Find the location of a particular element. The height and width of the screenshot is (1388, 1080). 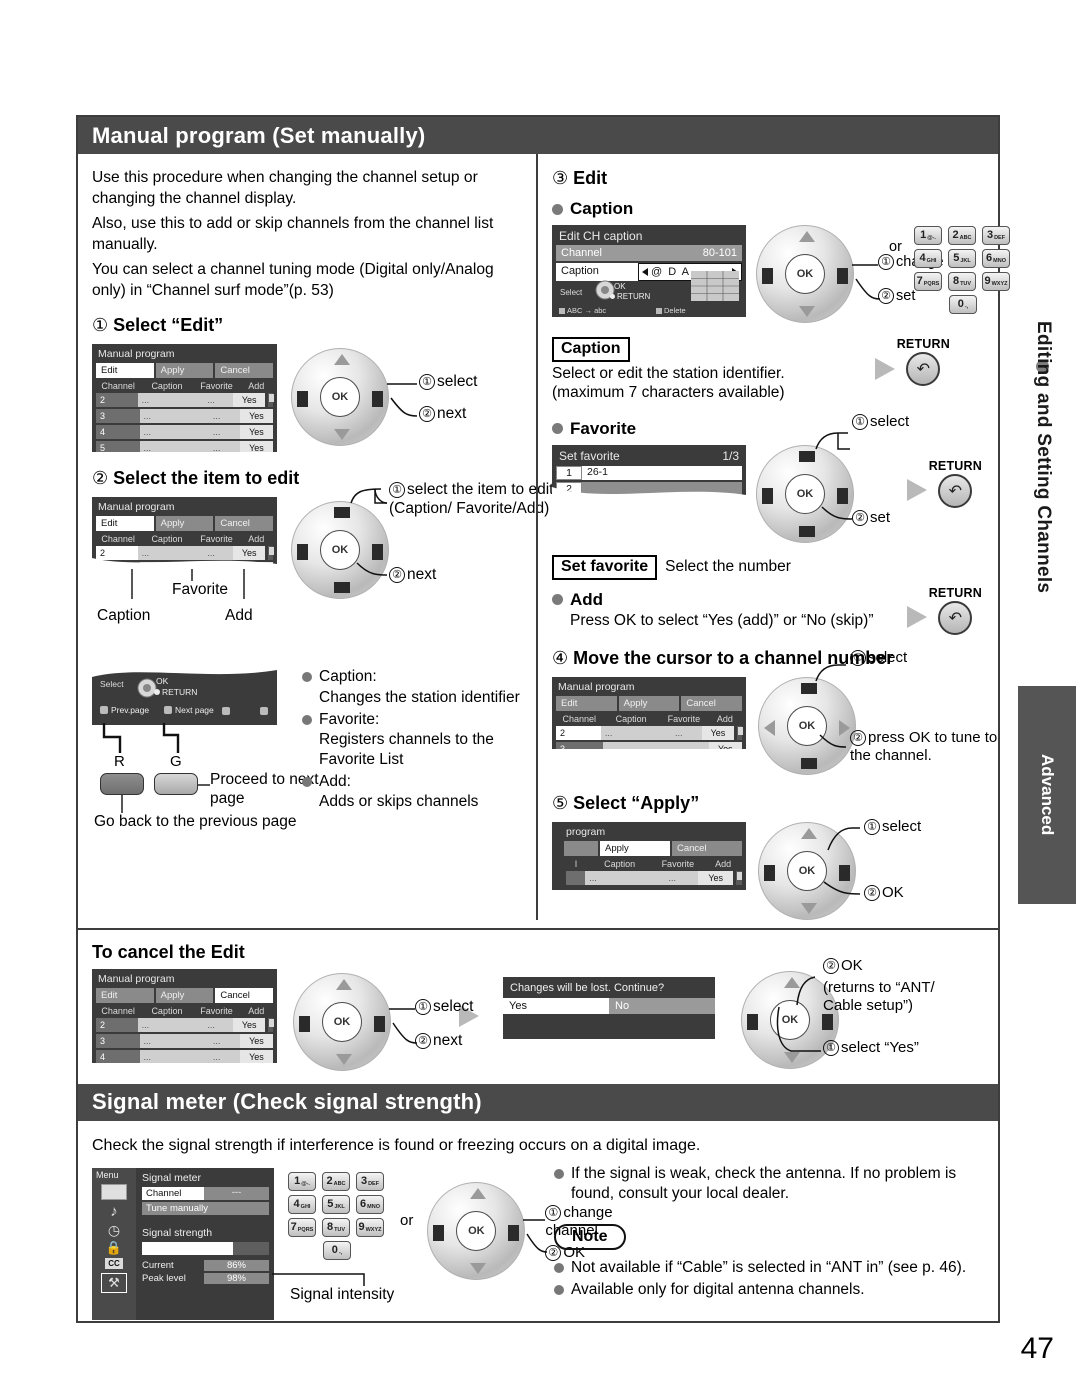

return-button-2: RETURN ↶ is located at coordinates (944, 483).